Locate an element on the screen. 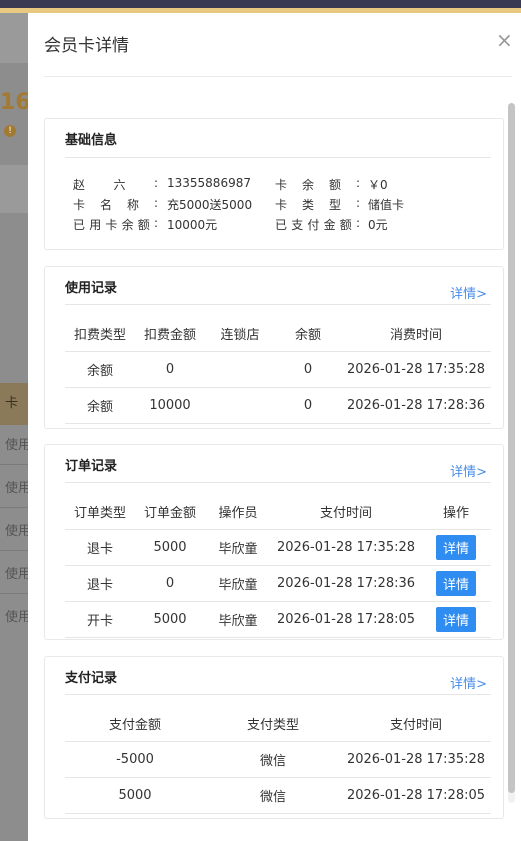 The image size is (521, 841). info-label-used-balance: 已用卡余额: is located at coordinates (115, 224).